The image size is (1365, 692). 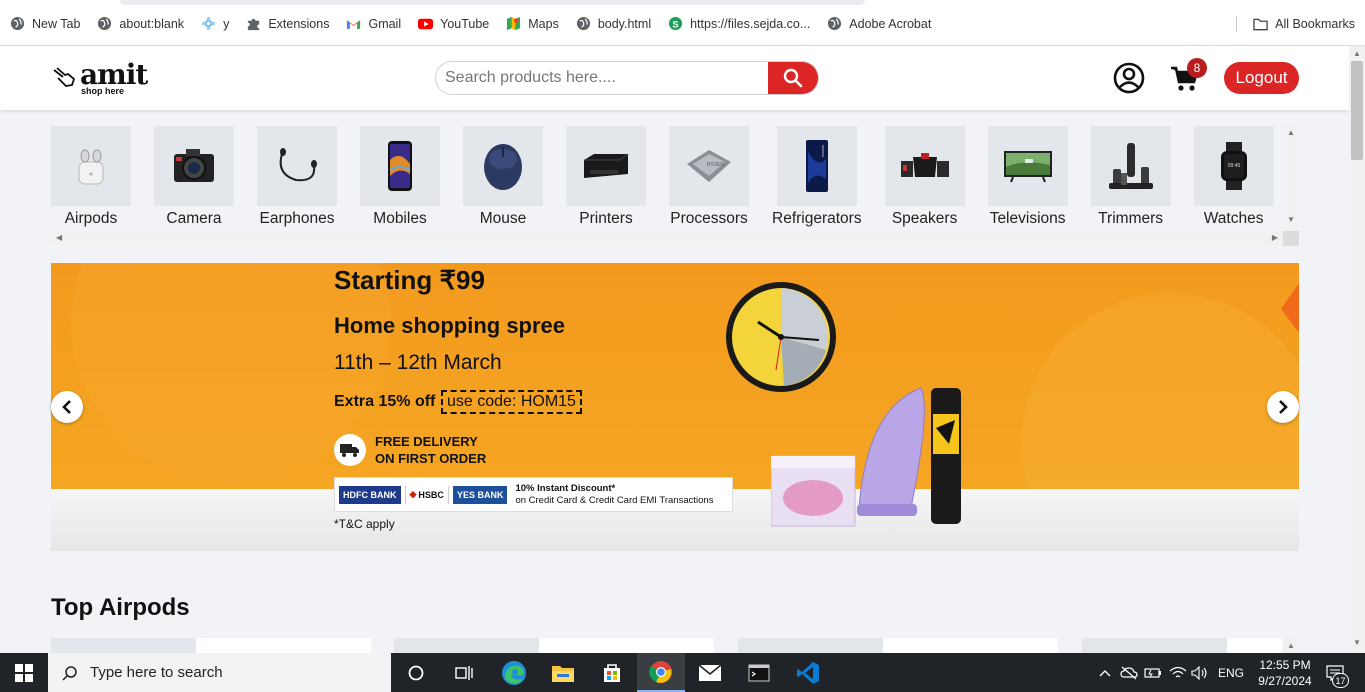 I want to click on search-input, so click(x=602, y=78).